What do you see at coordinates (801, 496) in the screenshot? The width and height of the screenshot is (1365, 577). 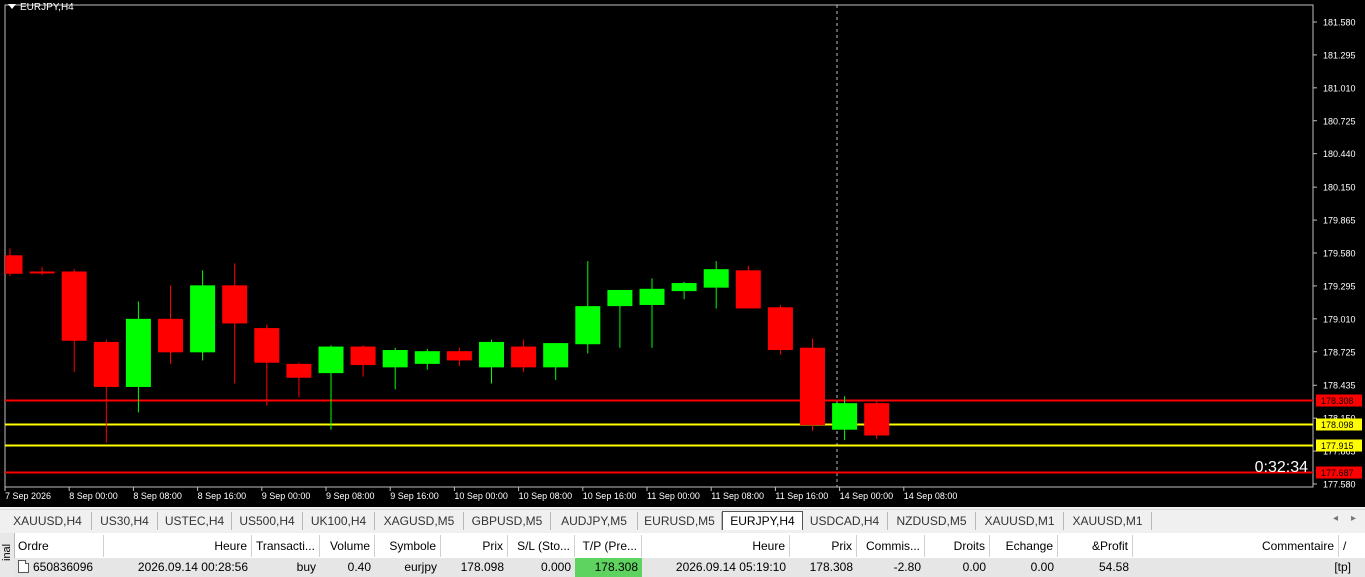 I see `x-tick-label: 11 Sep 16:00` at bounding box center [801, 496].